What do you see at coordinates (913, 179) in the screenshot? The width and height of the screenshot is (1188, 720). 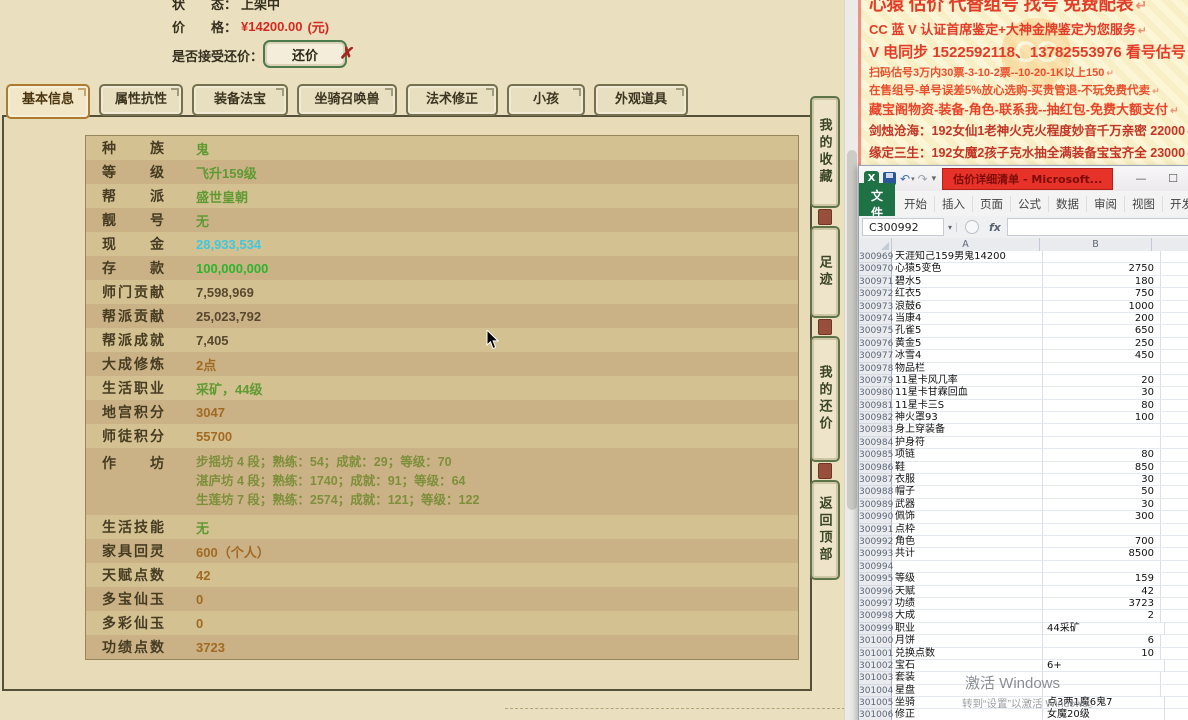 I see `undo-caret-icon: ▾` at bounding box center [913, 179].